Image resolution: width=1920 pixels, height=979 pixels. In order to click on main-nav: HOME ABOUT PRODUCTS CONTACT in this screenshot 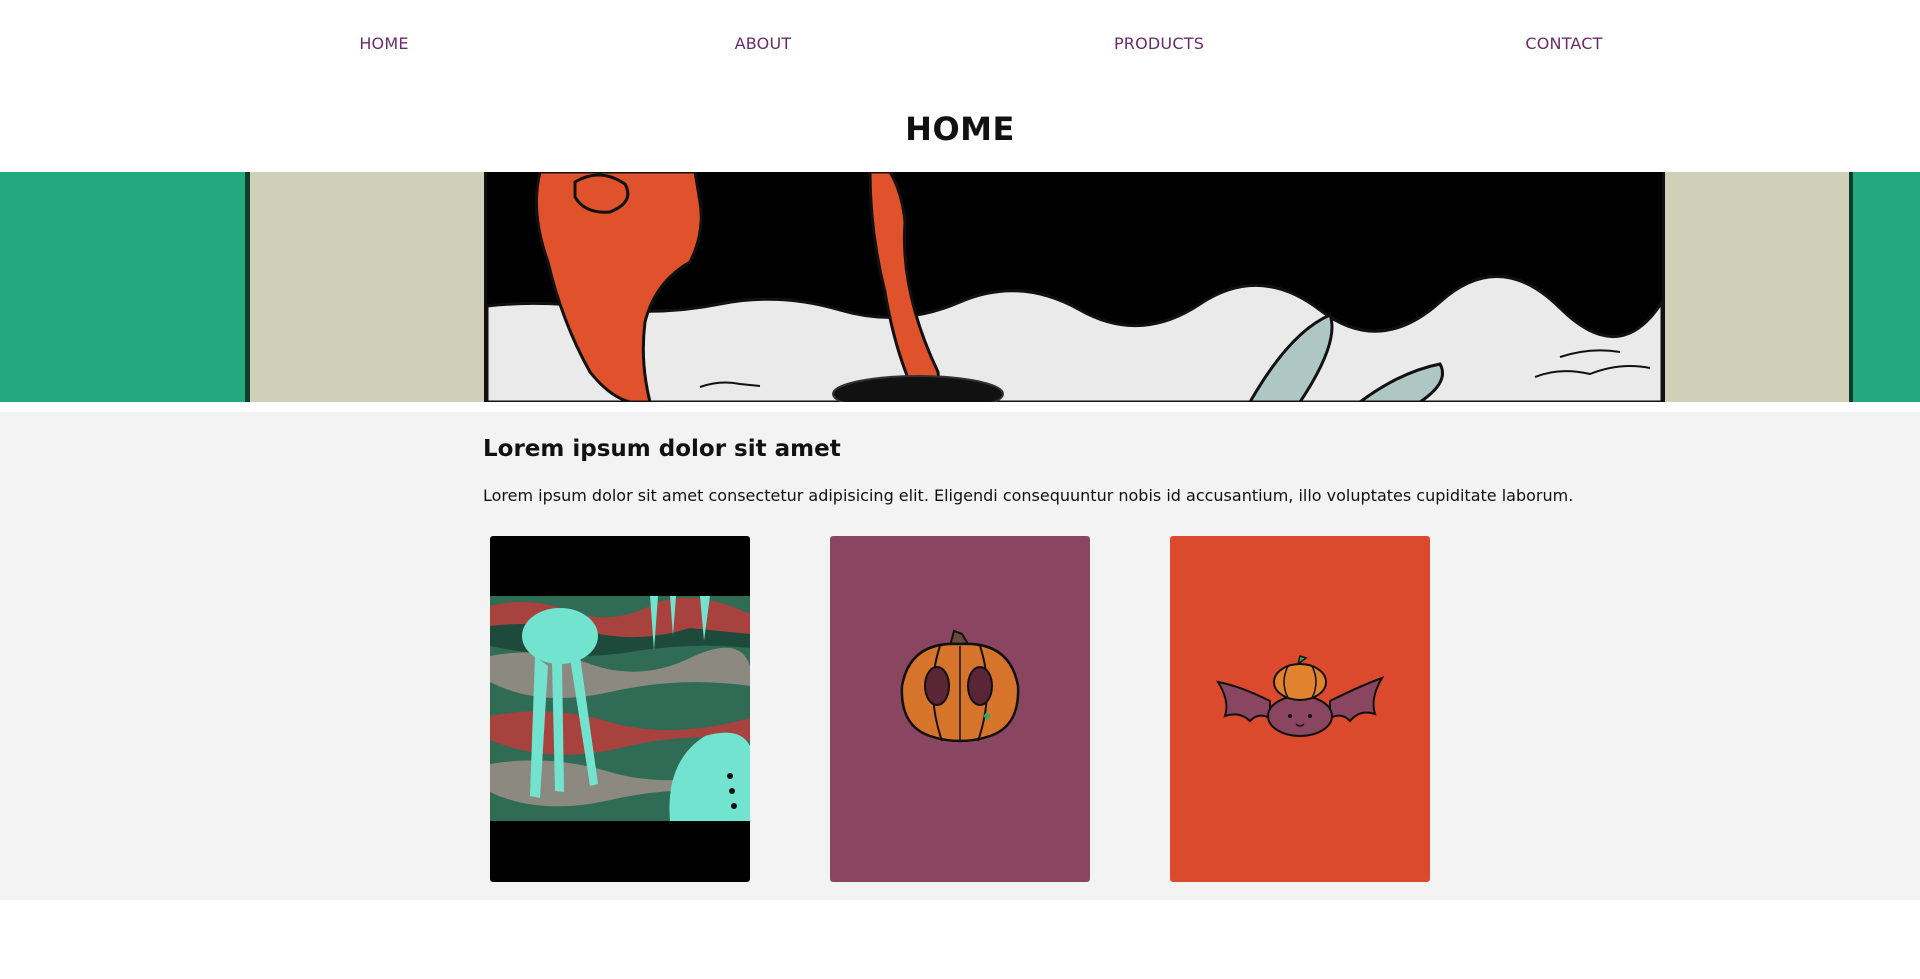, I will do `click(960, 44)`.